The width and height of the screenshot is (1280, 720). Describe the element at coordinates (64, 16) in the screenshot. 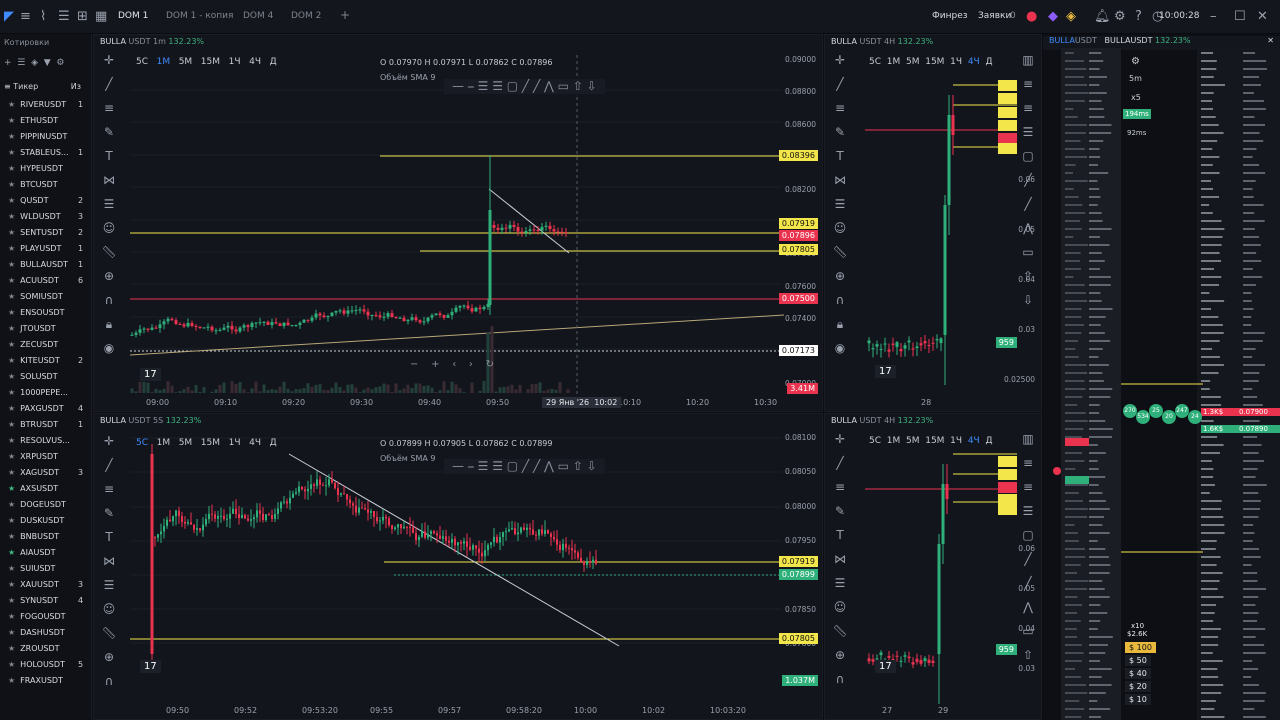

I see `menu-icon: ☰` at that location.